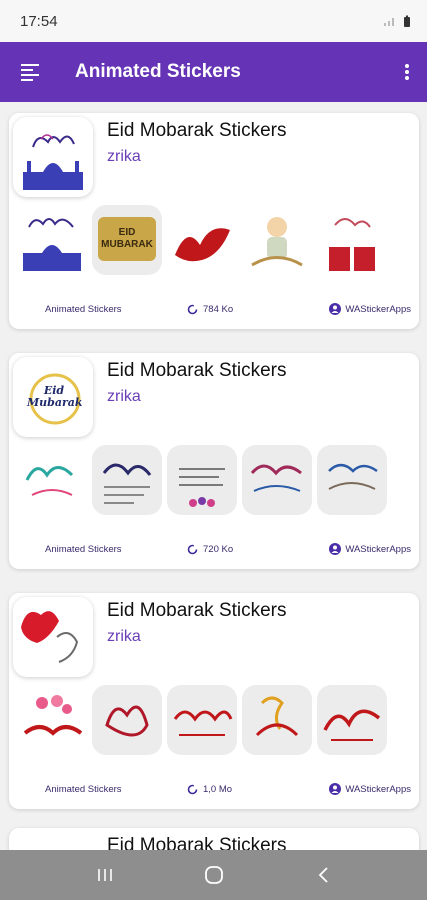  Describe the element at coordinates (389, 22) in the screenshot. I see `signal-icon` at that location.